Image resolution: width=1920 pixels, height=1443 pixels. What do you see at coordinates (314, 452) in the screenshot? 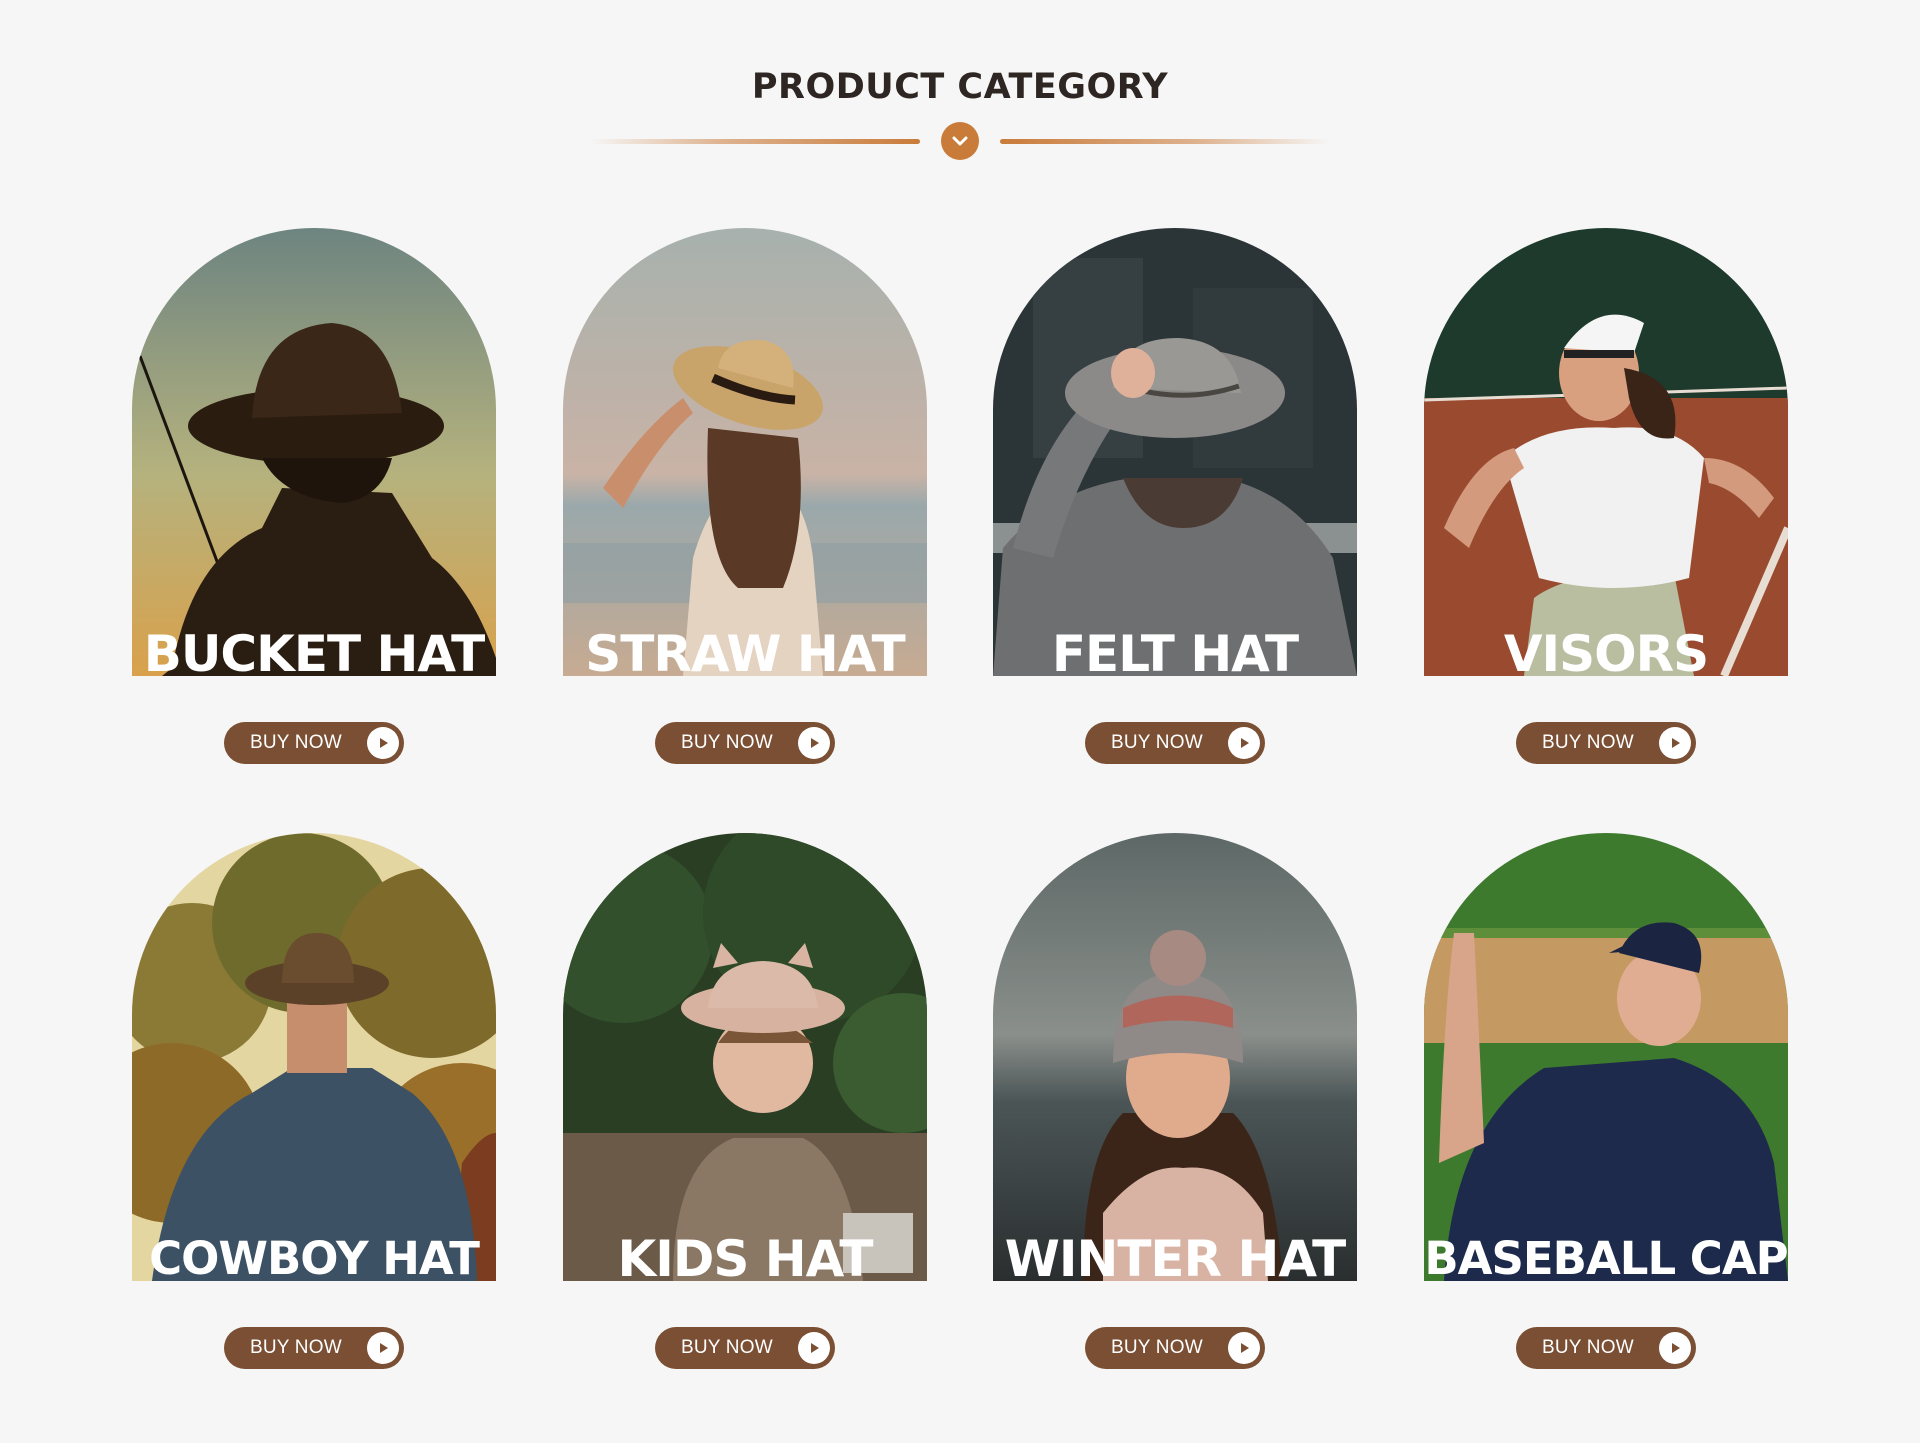
I see `category-image-bucket-hat: BUCKET HAT` at bounding box center [314, 452].